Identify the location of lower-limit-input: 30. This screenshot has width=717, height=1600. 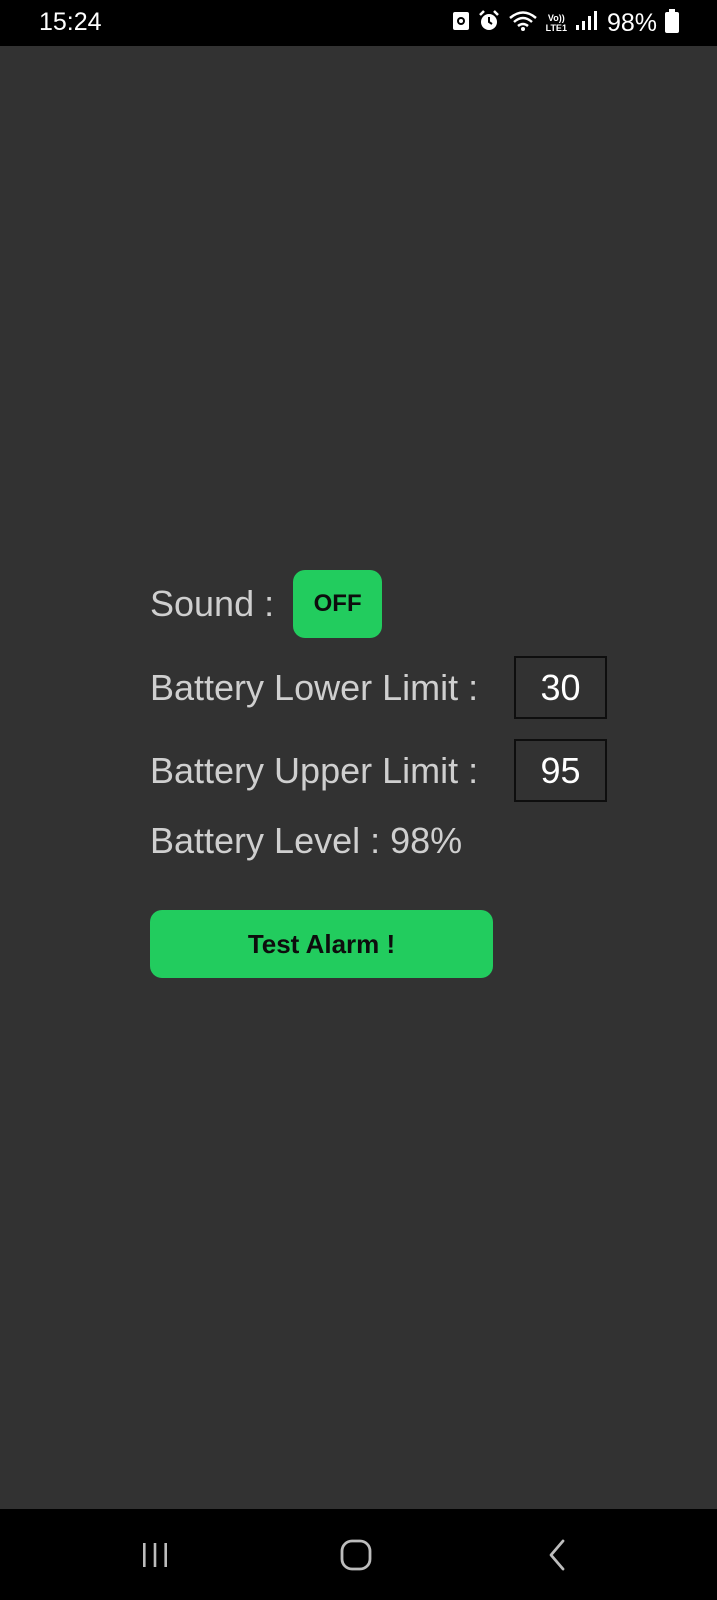
(560, 687).